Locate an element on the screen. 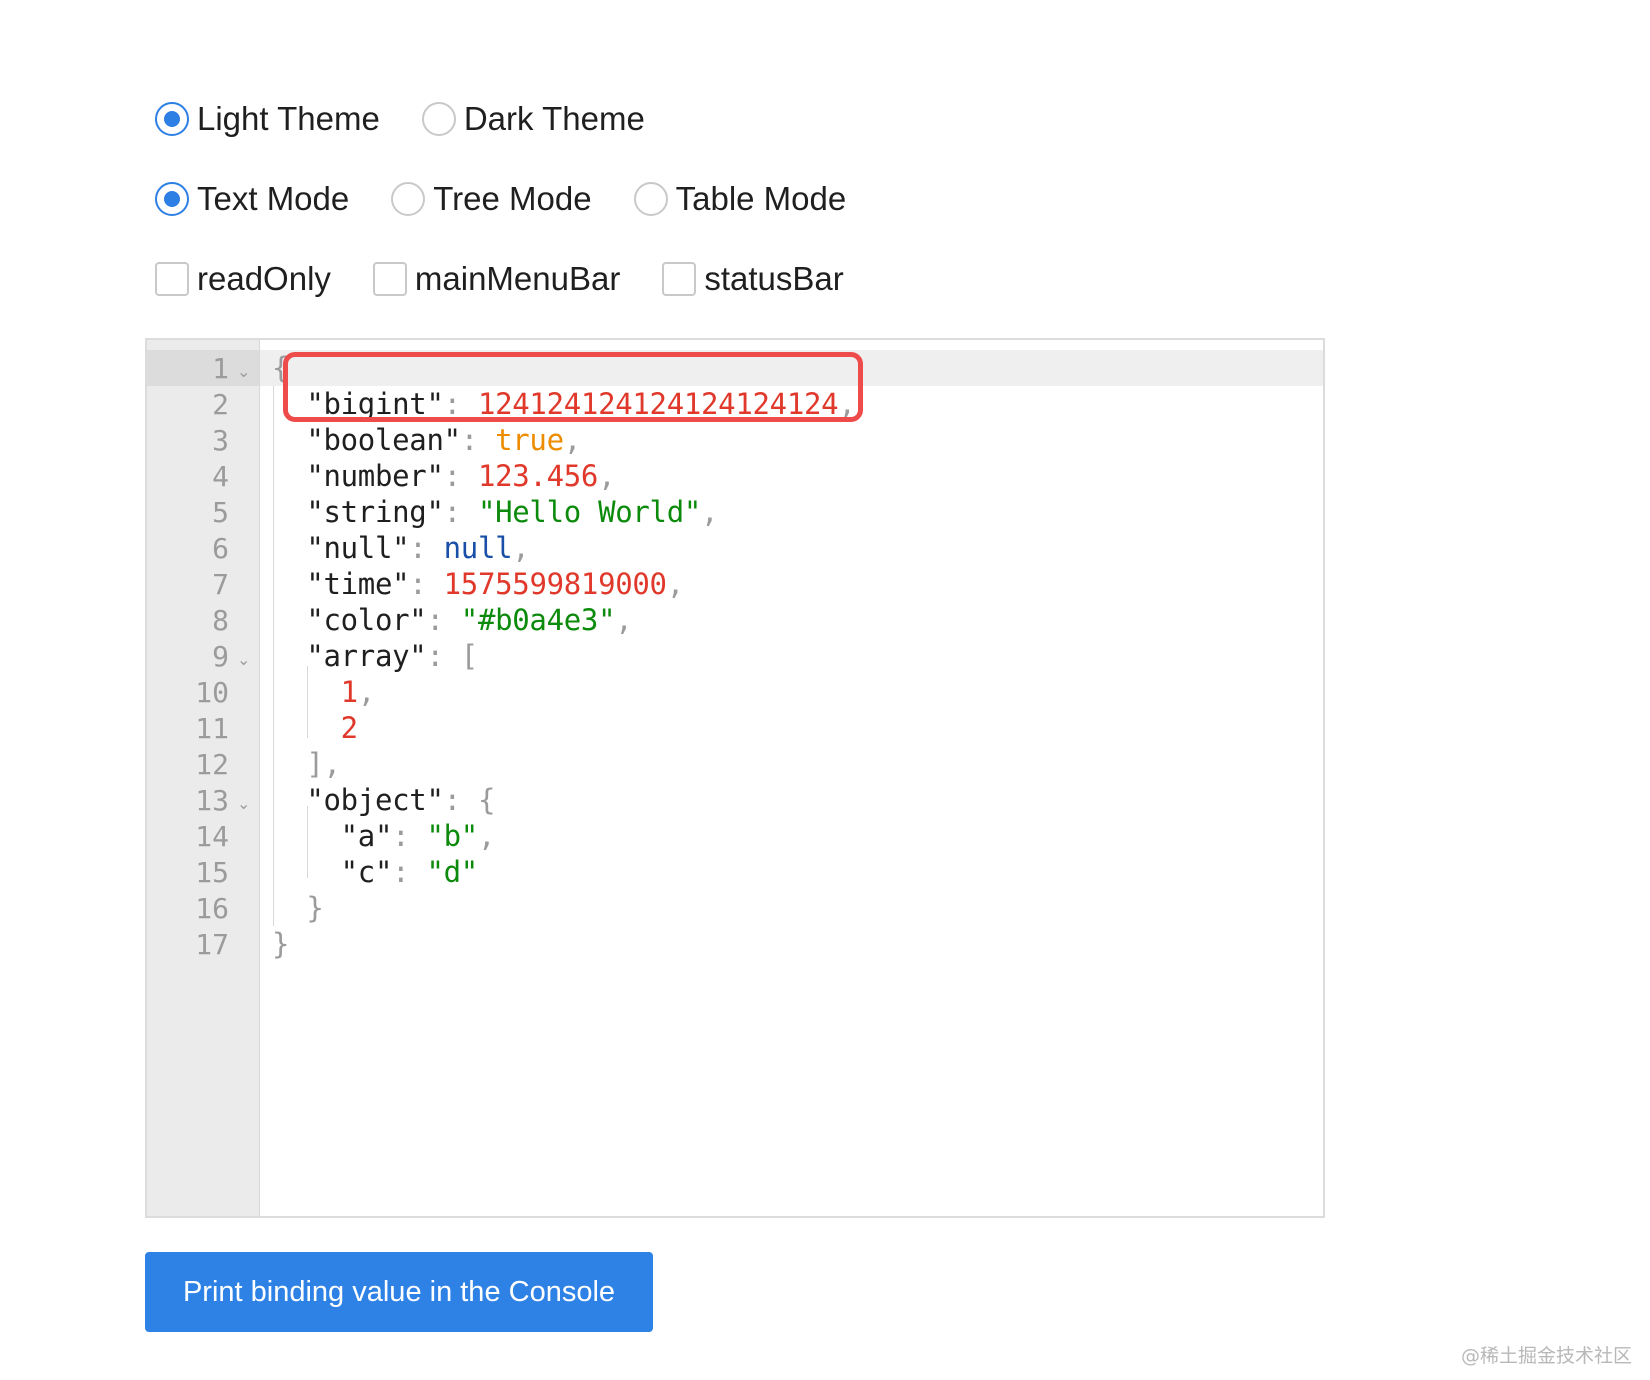 This screenshot has height=1380, width=1650. dark-theme-option: Dark Theme is located at coordinates (533, 119).